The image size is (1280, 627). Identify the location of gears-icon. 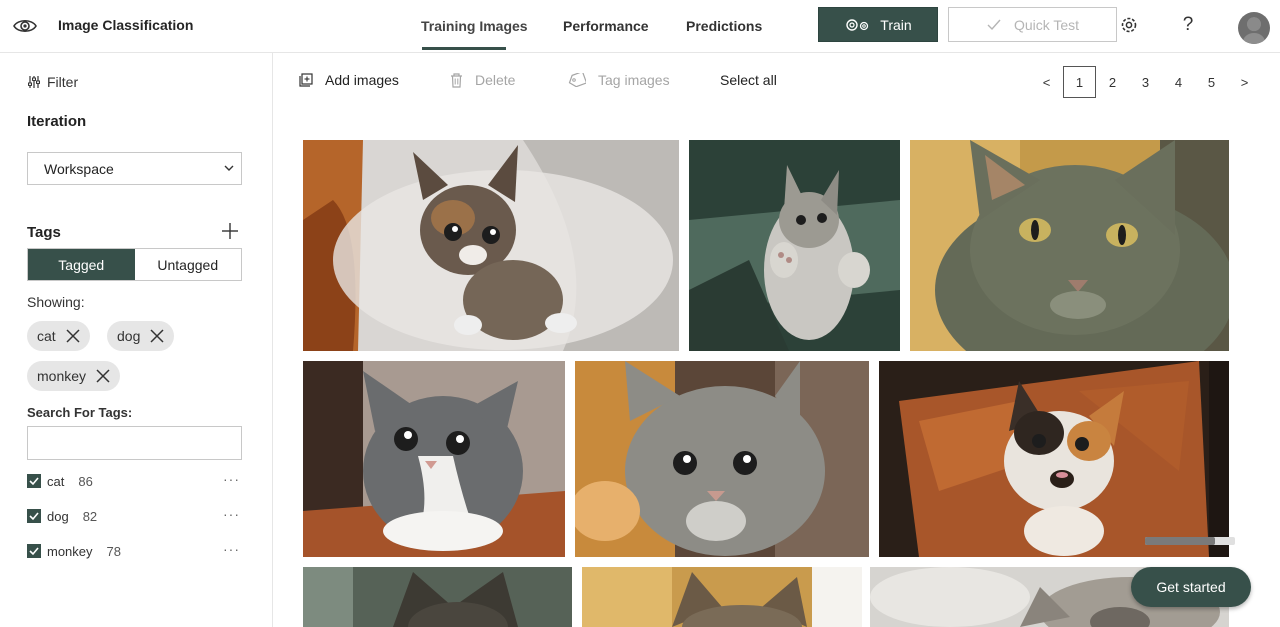
(857, 24).